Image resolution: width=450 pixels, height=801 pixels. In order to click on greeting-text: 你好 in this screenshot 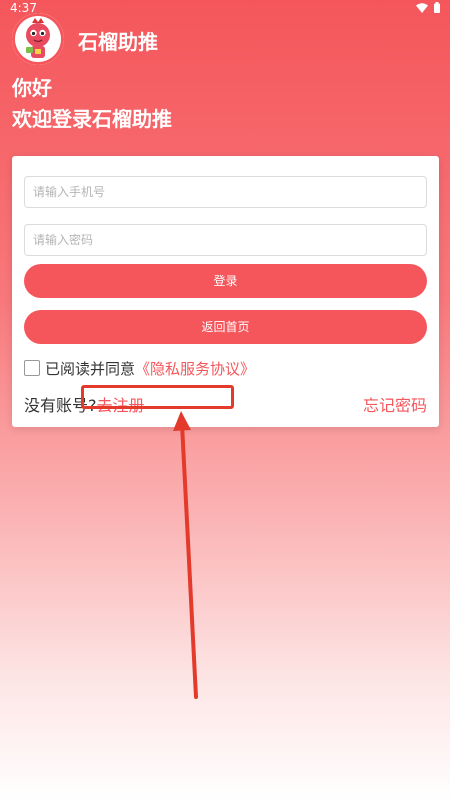, I will do `click(32, 88)`.